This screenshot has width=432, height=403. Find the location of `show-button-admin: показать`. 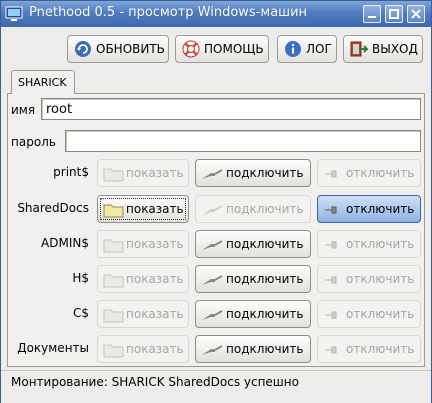

show-button-admin: показать is located at coordinates (143, 244).